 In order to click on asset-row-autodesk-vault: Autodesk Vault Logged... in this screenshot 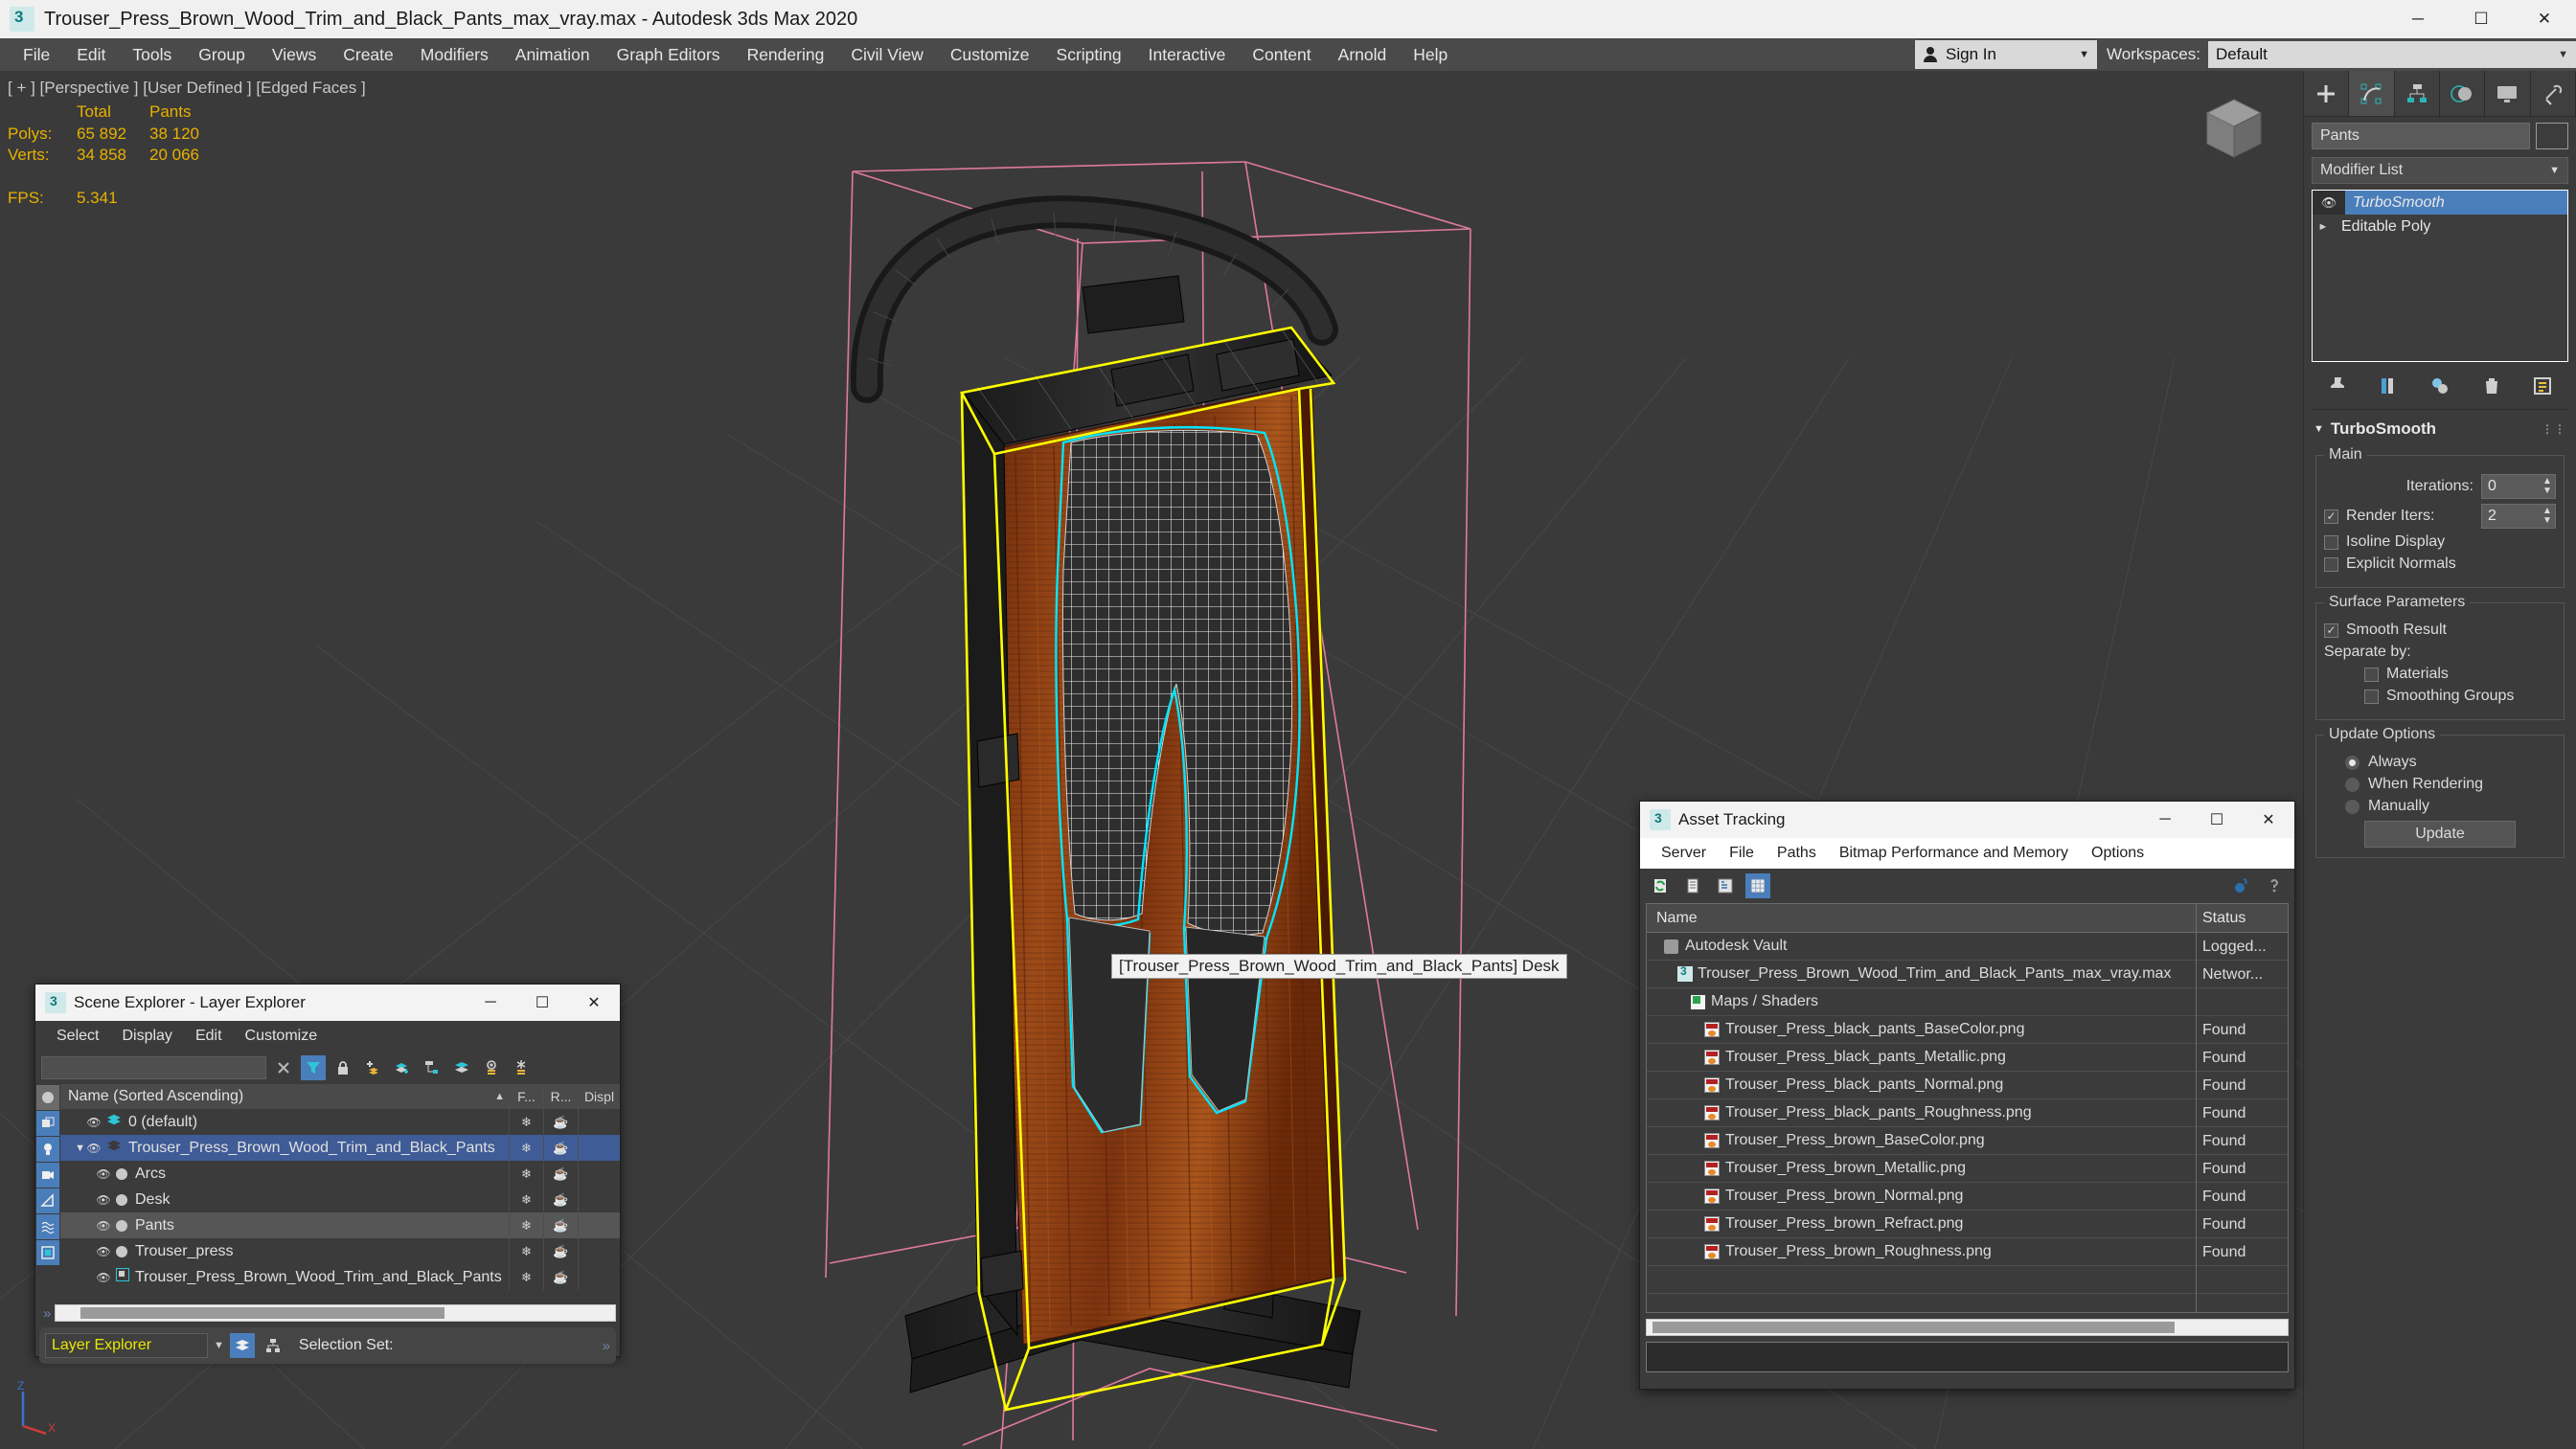, I will do `click(1967, 946)`.